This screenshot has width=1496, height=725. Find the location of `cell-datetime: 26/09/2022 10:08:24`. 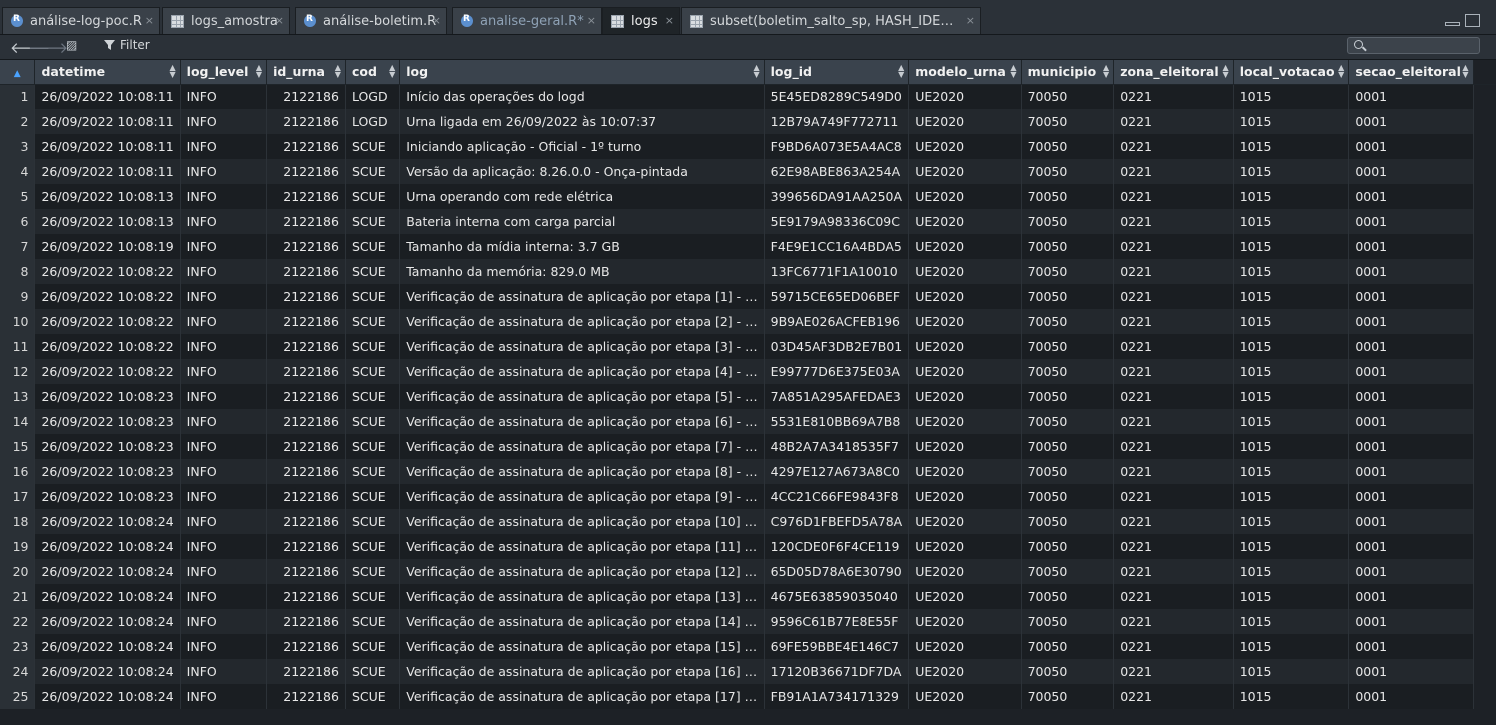

cell-datetime: 26/09/2022 10:08:24 is located at coordinates (107, 546).